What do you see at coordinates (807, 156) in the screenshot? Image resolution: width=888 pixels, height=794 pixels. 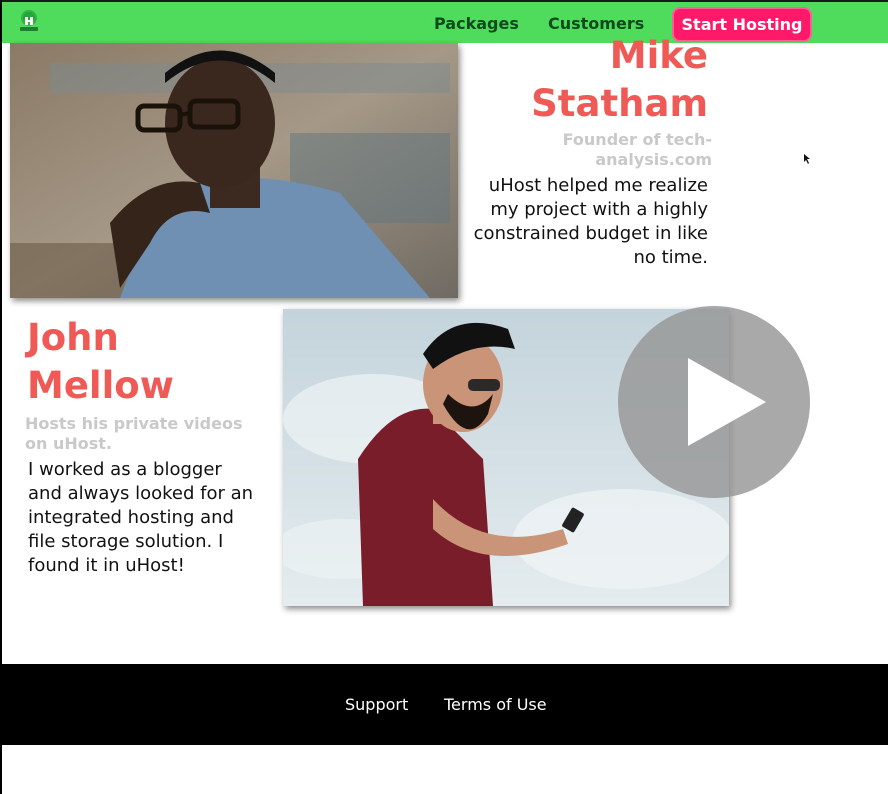 I see `mouse-cursor-icon` at bounding box center [807, 156].